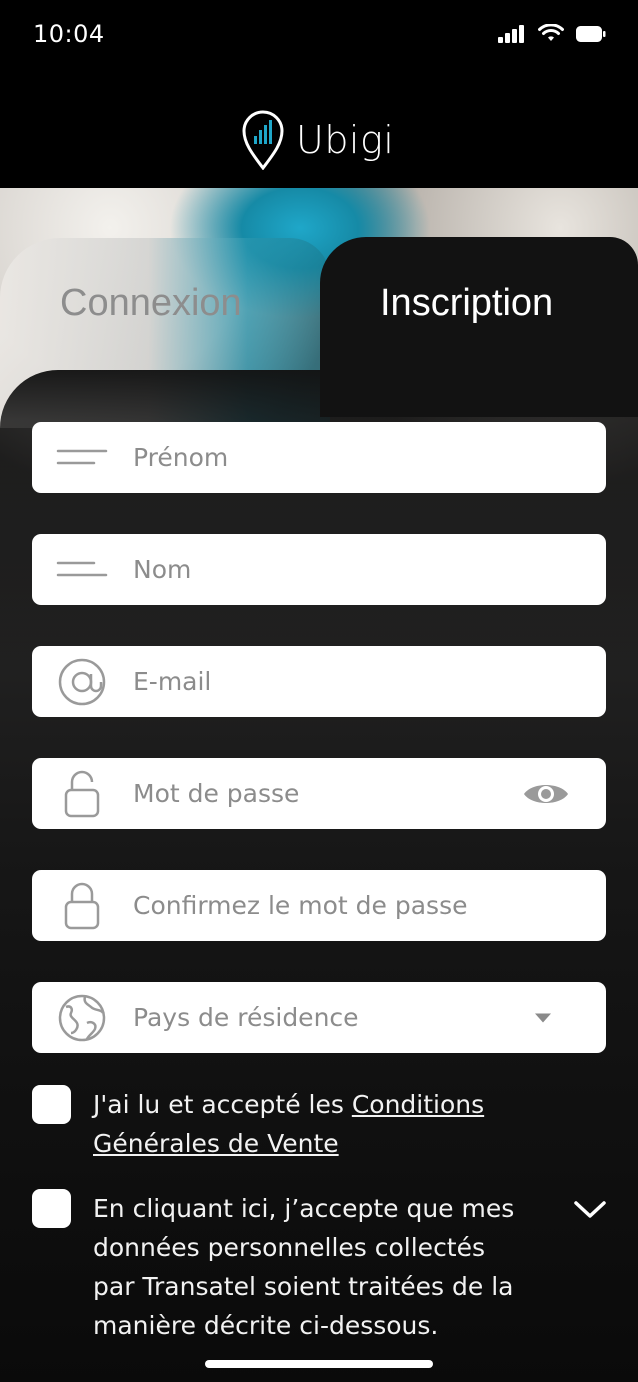  What do you see at coordinates (543, 1017) in the screenshot?
I see `caret-down-icon` at bounding box center [543, 1017].